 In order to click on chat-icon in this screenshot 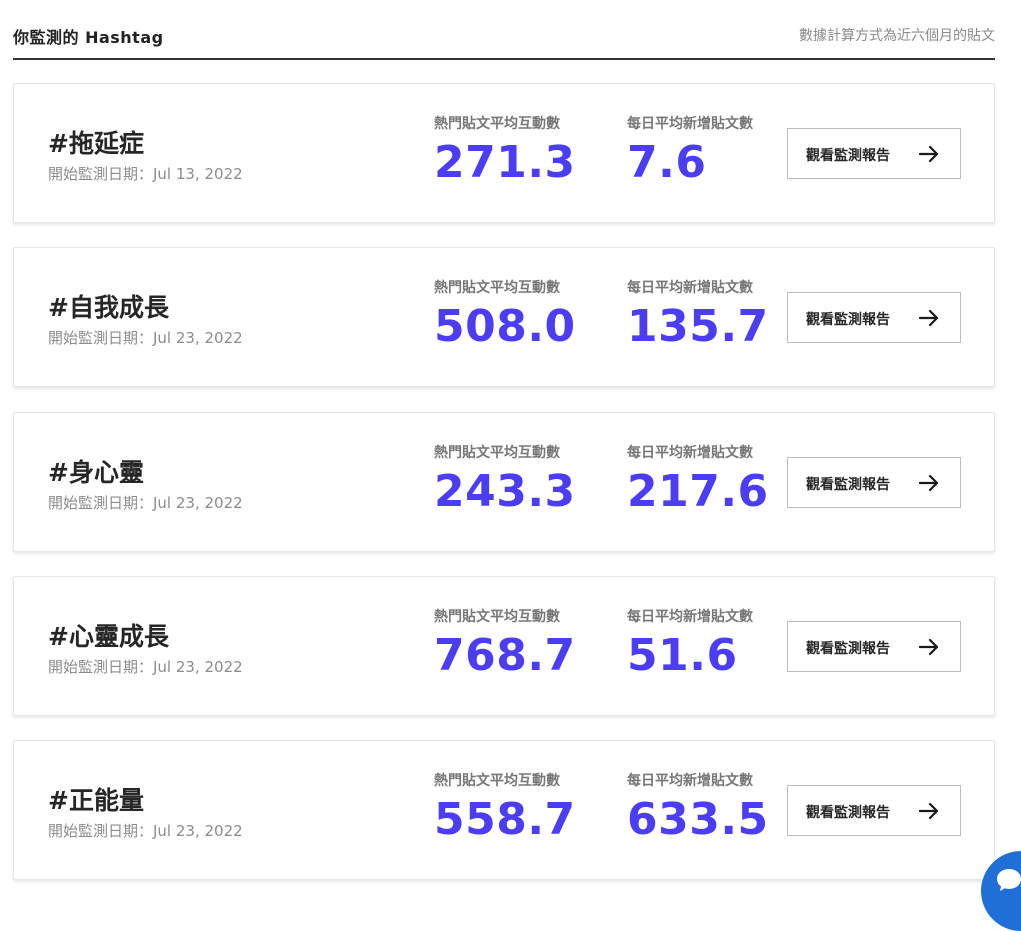, I will do `click(1009, 880)`.